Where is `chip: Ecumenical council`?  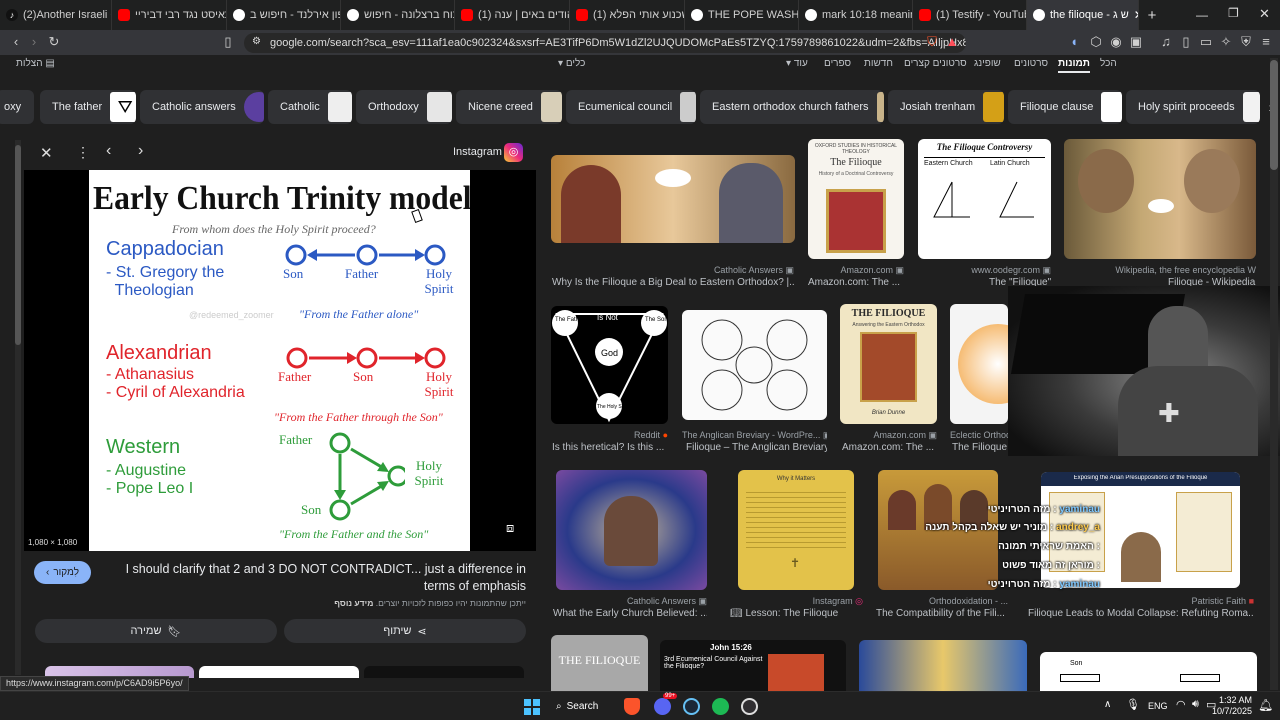
chip: Ecumenical council is located at coordinates (631, 107).